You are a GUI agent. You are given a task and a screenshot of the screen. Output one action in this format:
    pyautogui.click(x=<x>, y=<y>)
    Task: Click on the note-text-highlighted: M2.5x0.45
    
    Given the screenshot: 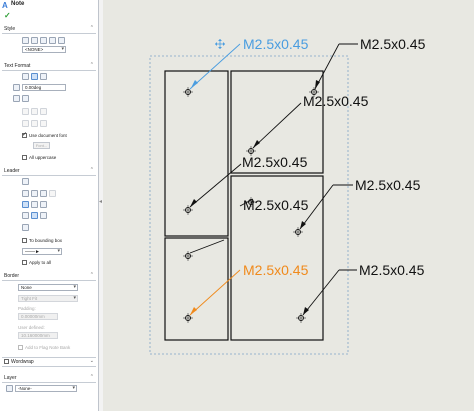 What is the action you would take?
    pyautogui.click(x=276, y=270)
    